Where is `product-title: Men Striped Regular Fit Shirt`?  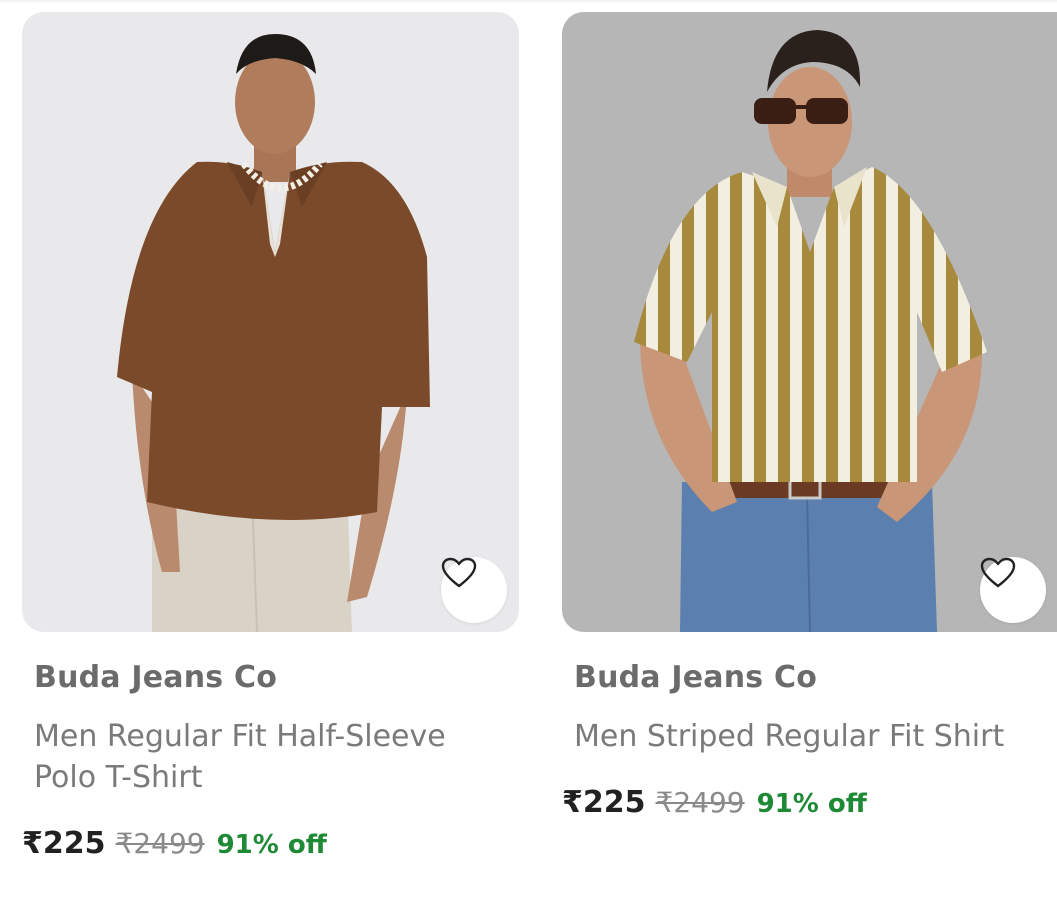
product-title: Men Striped Regular Fit Shirt is located at coordinates (809, 736).